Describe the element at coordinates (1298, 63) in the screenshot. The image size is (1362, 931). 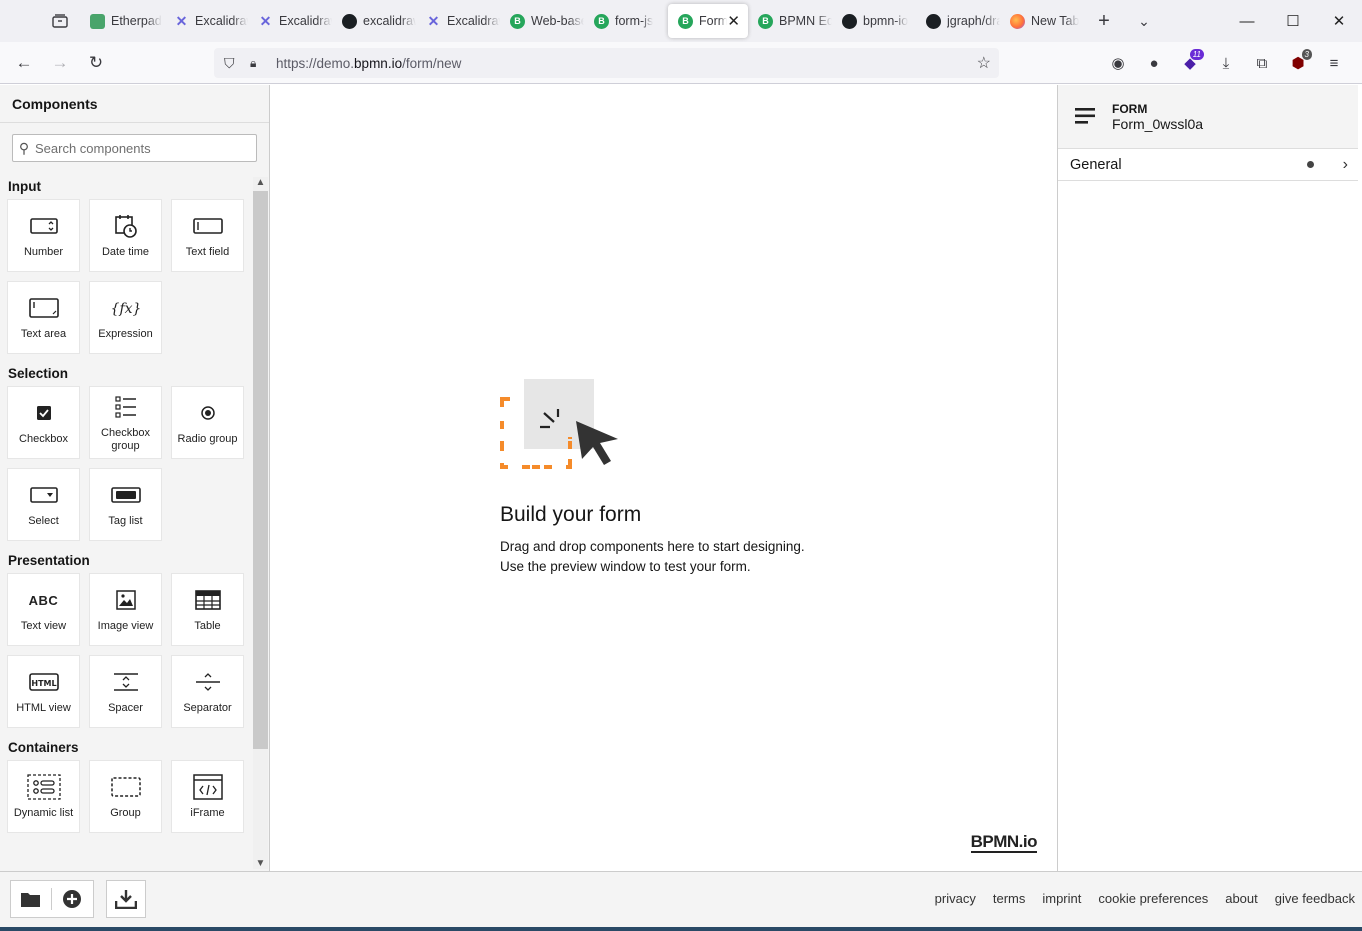
I see `ublock-icon: ⬢ 3` at that location.